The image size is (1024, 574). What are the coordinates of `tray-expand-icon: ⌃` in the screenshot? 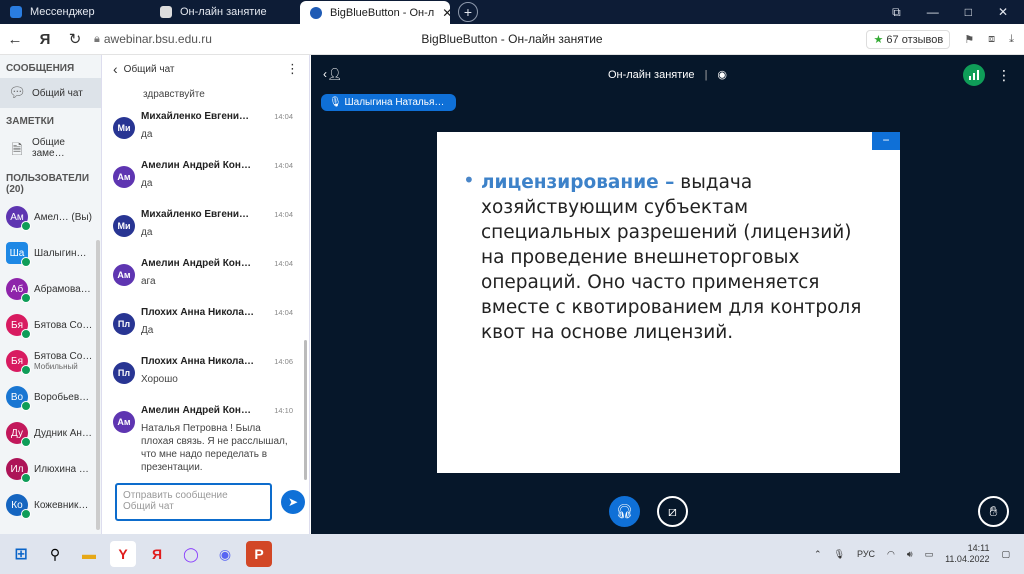 It's located at (818, 554).